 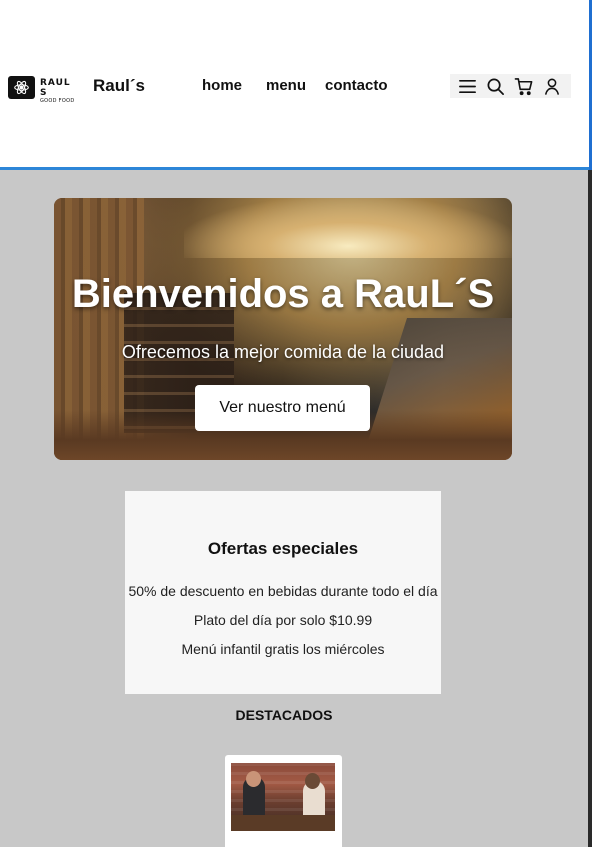 What do you see at coordinates (524, 86) in the screenshot?
I see `cart-icon` at bounding box center [524, 86].